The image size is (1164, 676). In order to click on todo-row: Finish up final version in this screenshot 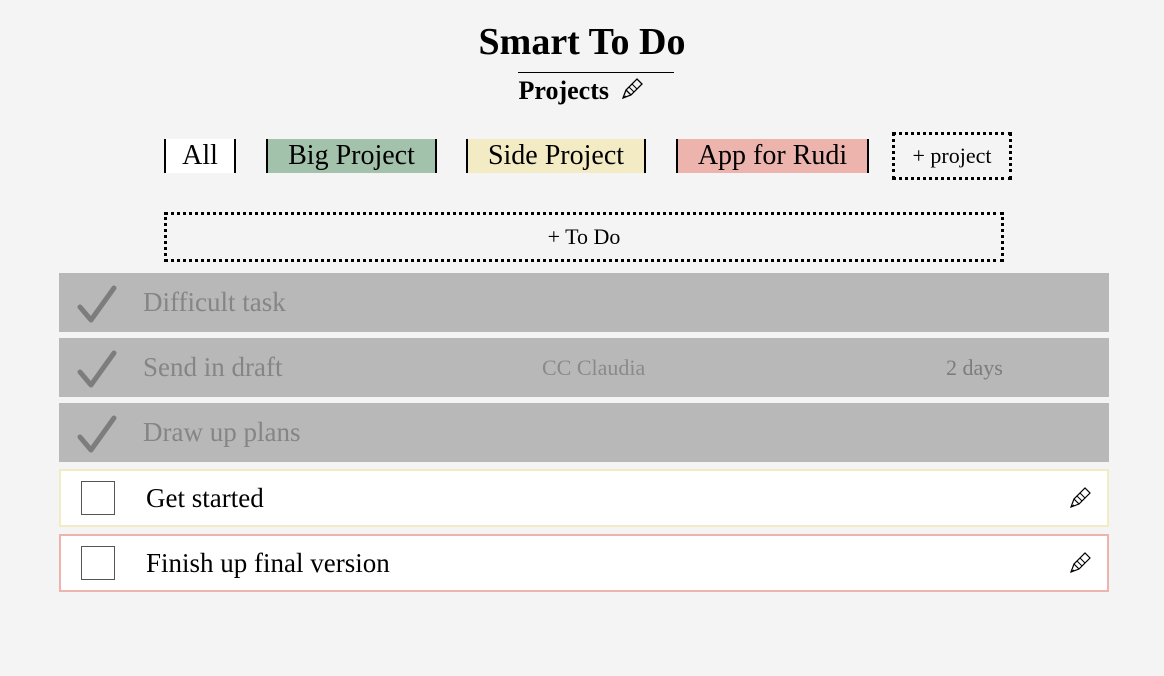, I will do `click(584, 563)`.